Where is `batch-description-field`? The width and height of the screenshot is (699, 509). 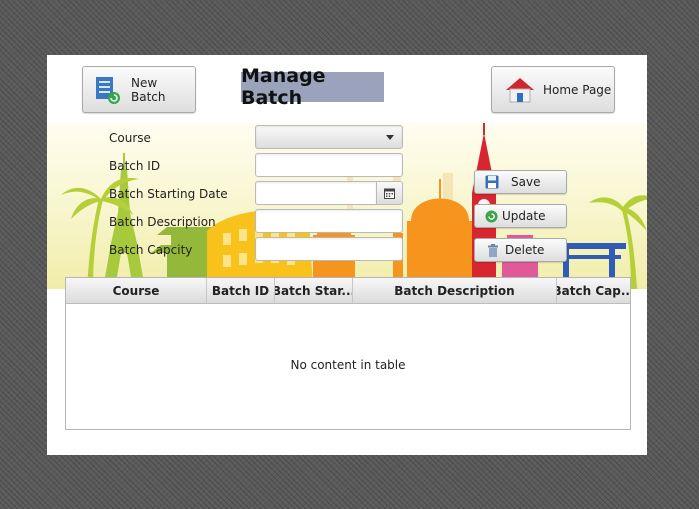
batch-description-field is located at coordinates (329, 221).